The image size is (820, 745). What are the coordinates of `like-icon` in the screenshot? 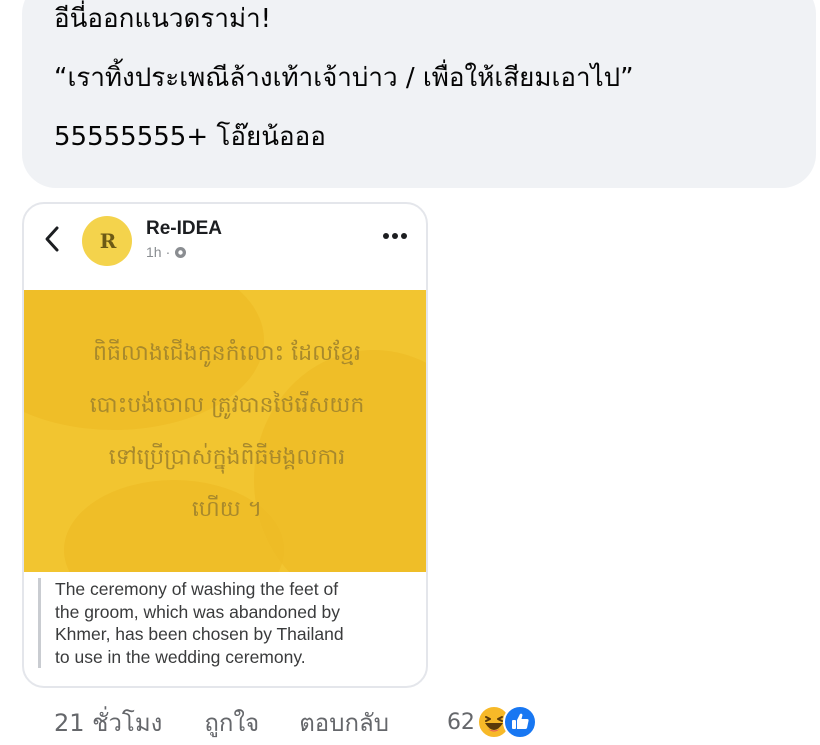 It's located at (519, 722).